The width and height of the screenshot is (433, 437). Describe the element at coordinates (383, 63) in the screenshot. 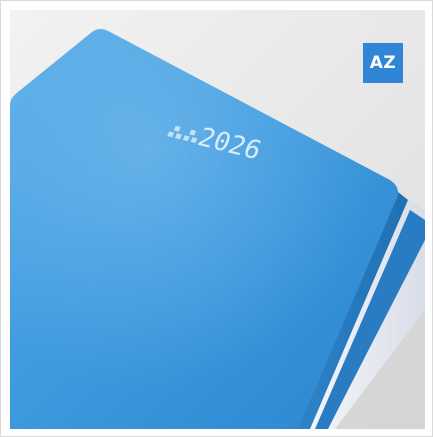

I see `az-badge: AZ` at that location.